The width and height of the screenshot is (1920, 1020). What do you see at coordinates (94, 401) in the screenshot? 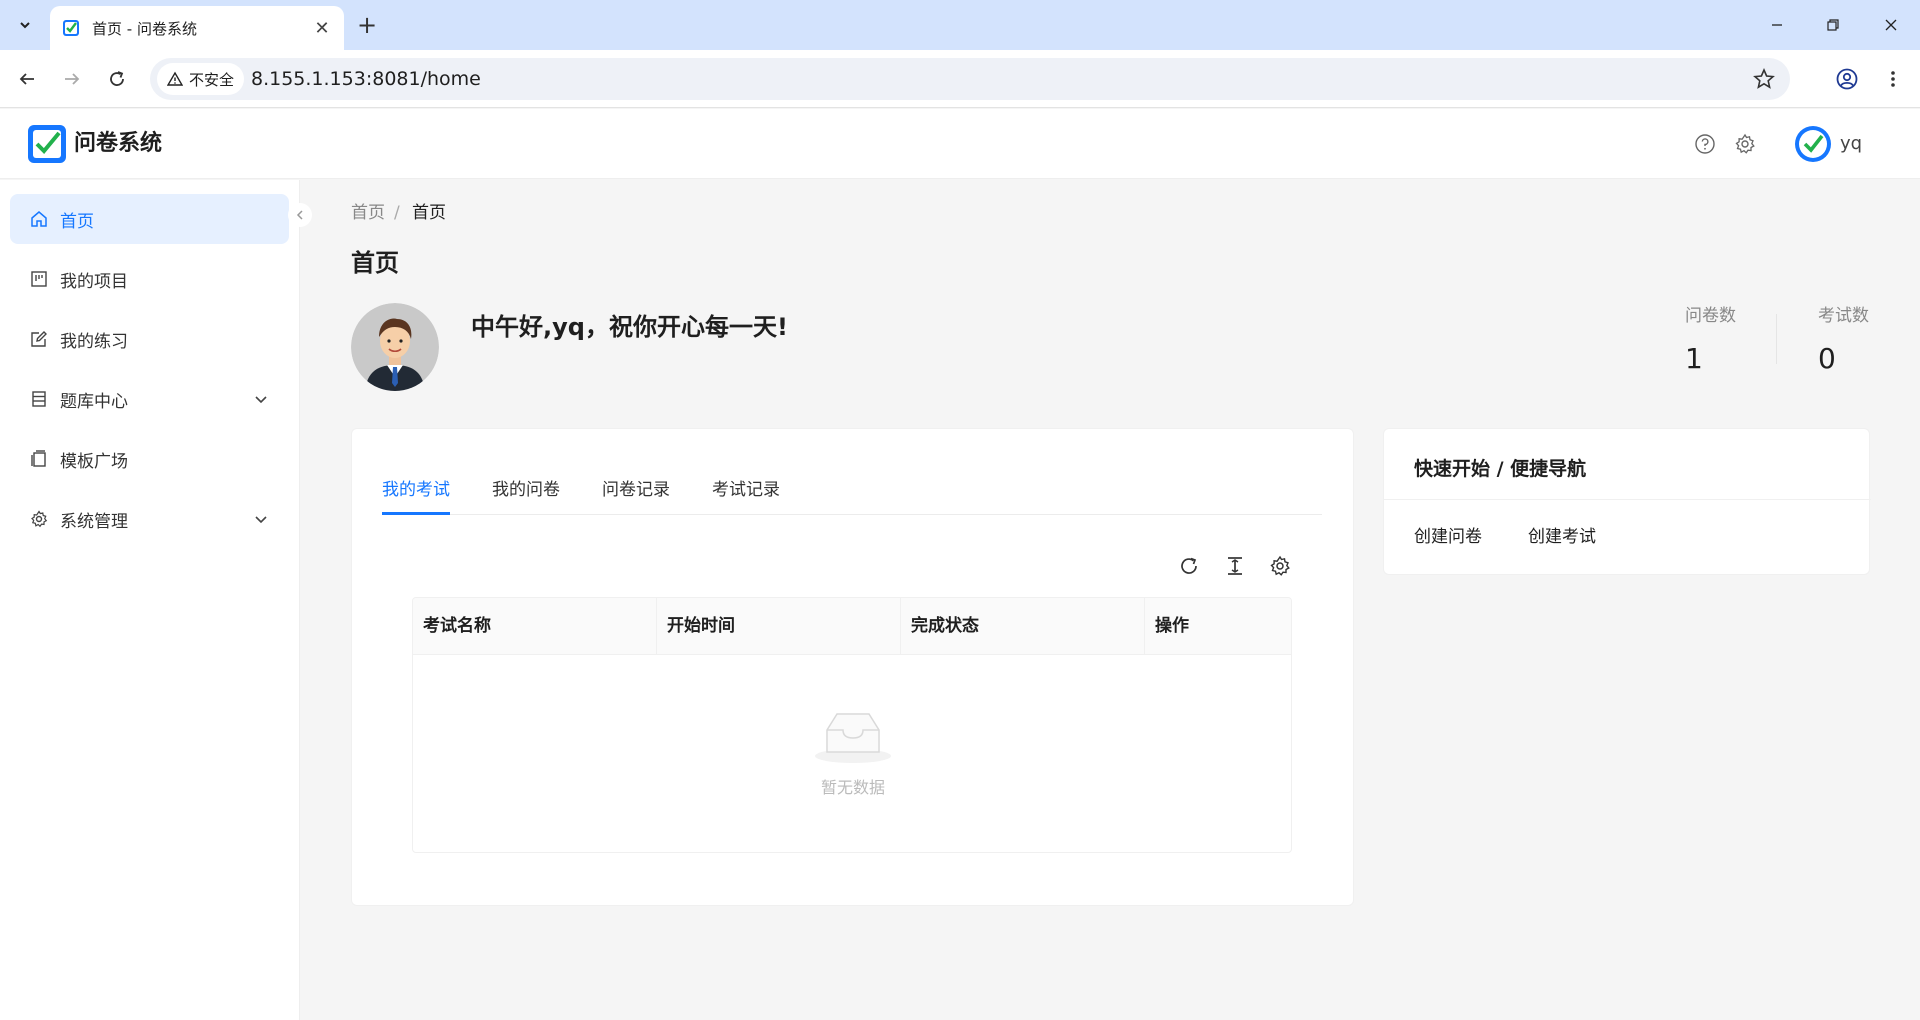
I see `sidebar-item-label: 题库中心` at bounding box center [94, 401].